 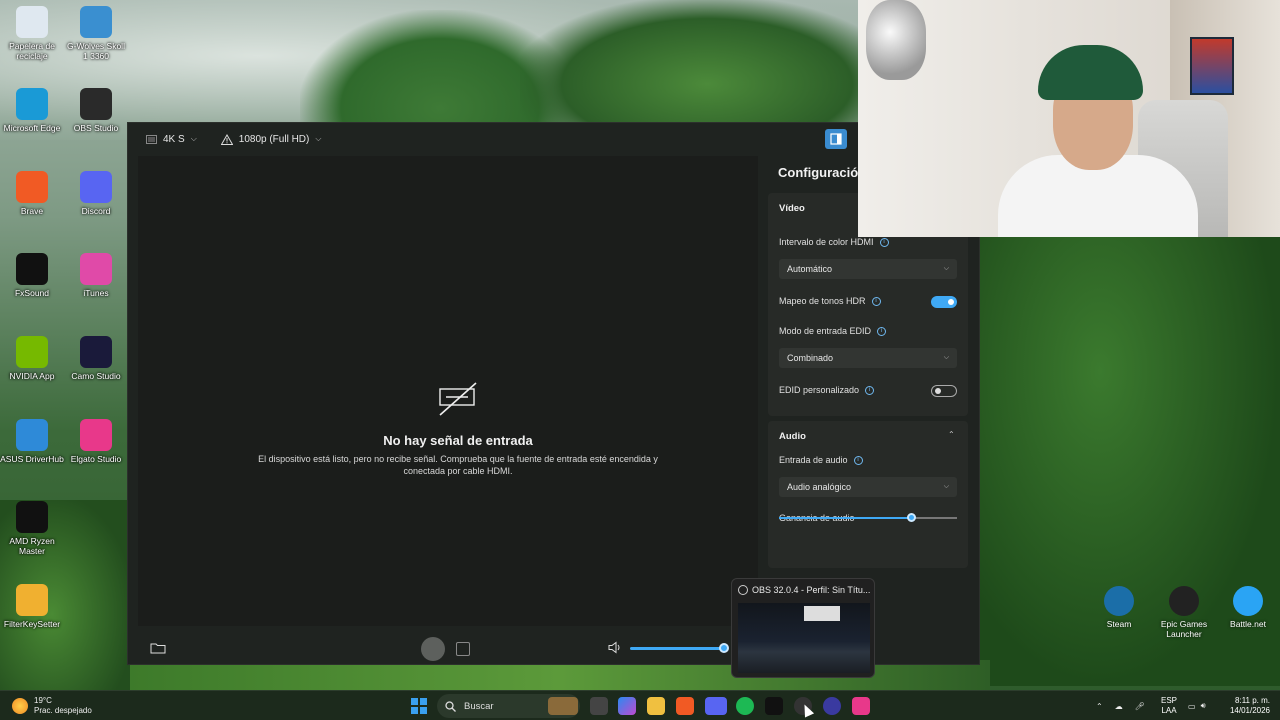 I want to click on desktop-icon: iTunes, so click(x=96, y=275).